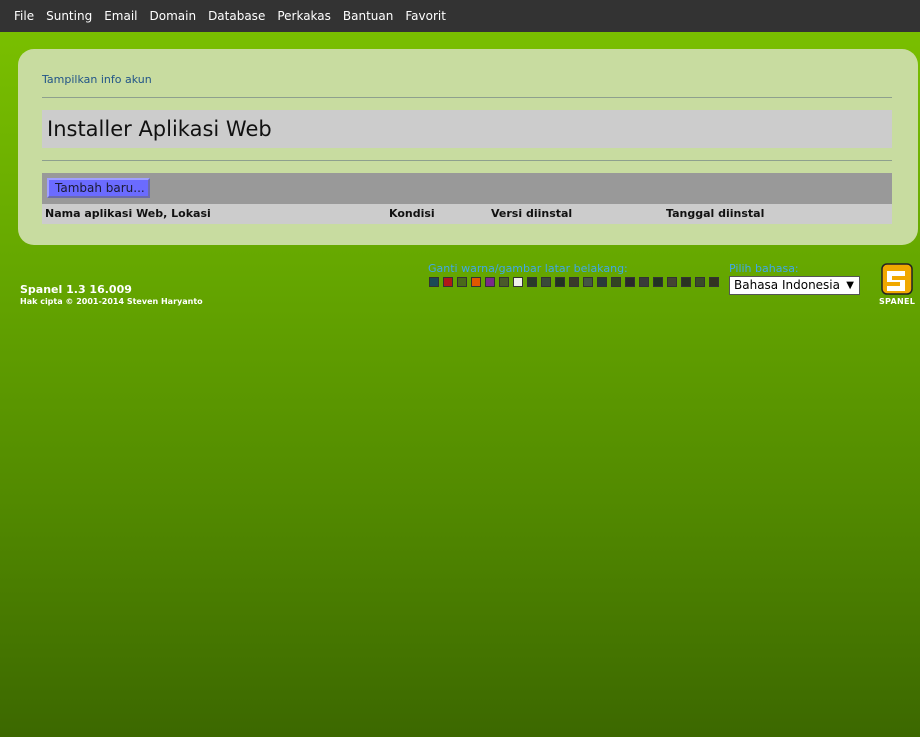 The image size is (920, 737). Describe the element at coordinates (368, 16) in the screenshot. I see `menu-bantuan: Bantuan` at that location.